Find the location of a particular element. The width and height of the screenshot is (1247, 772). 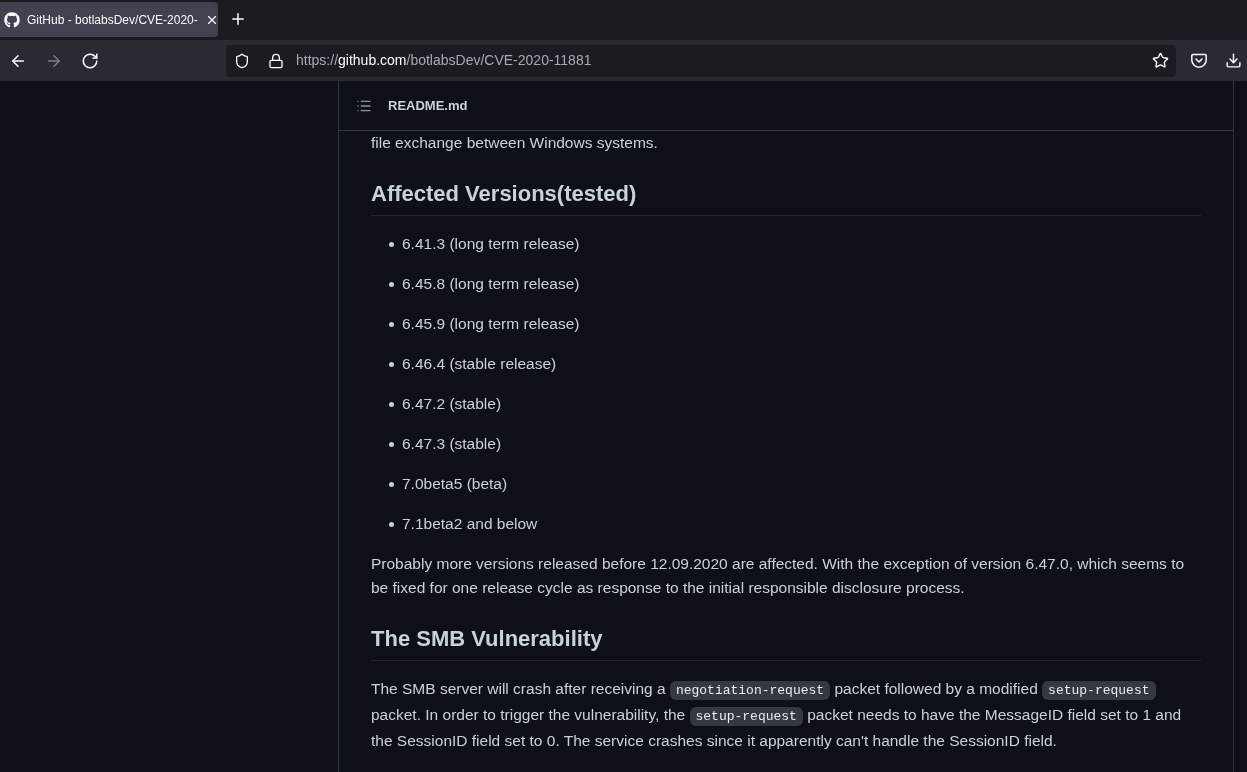

shield-icon is located at coordinates (242, 60).